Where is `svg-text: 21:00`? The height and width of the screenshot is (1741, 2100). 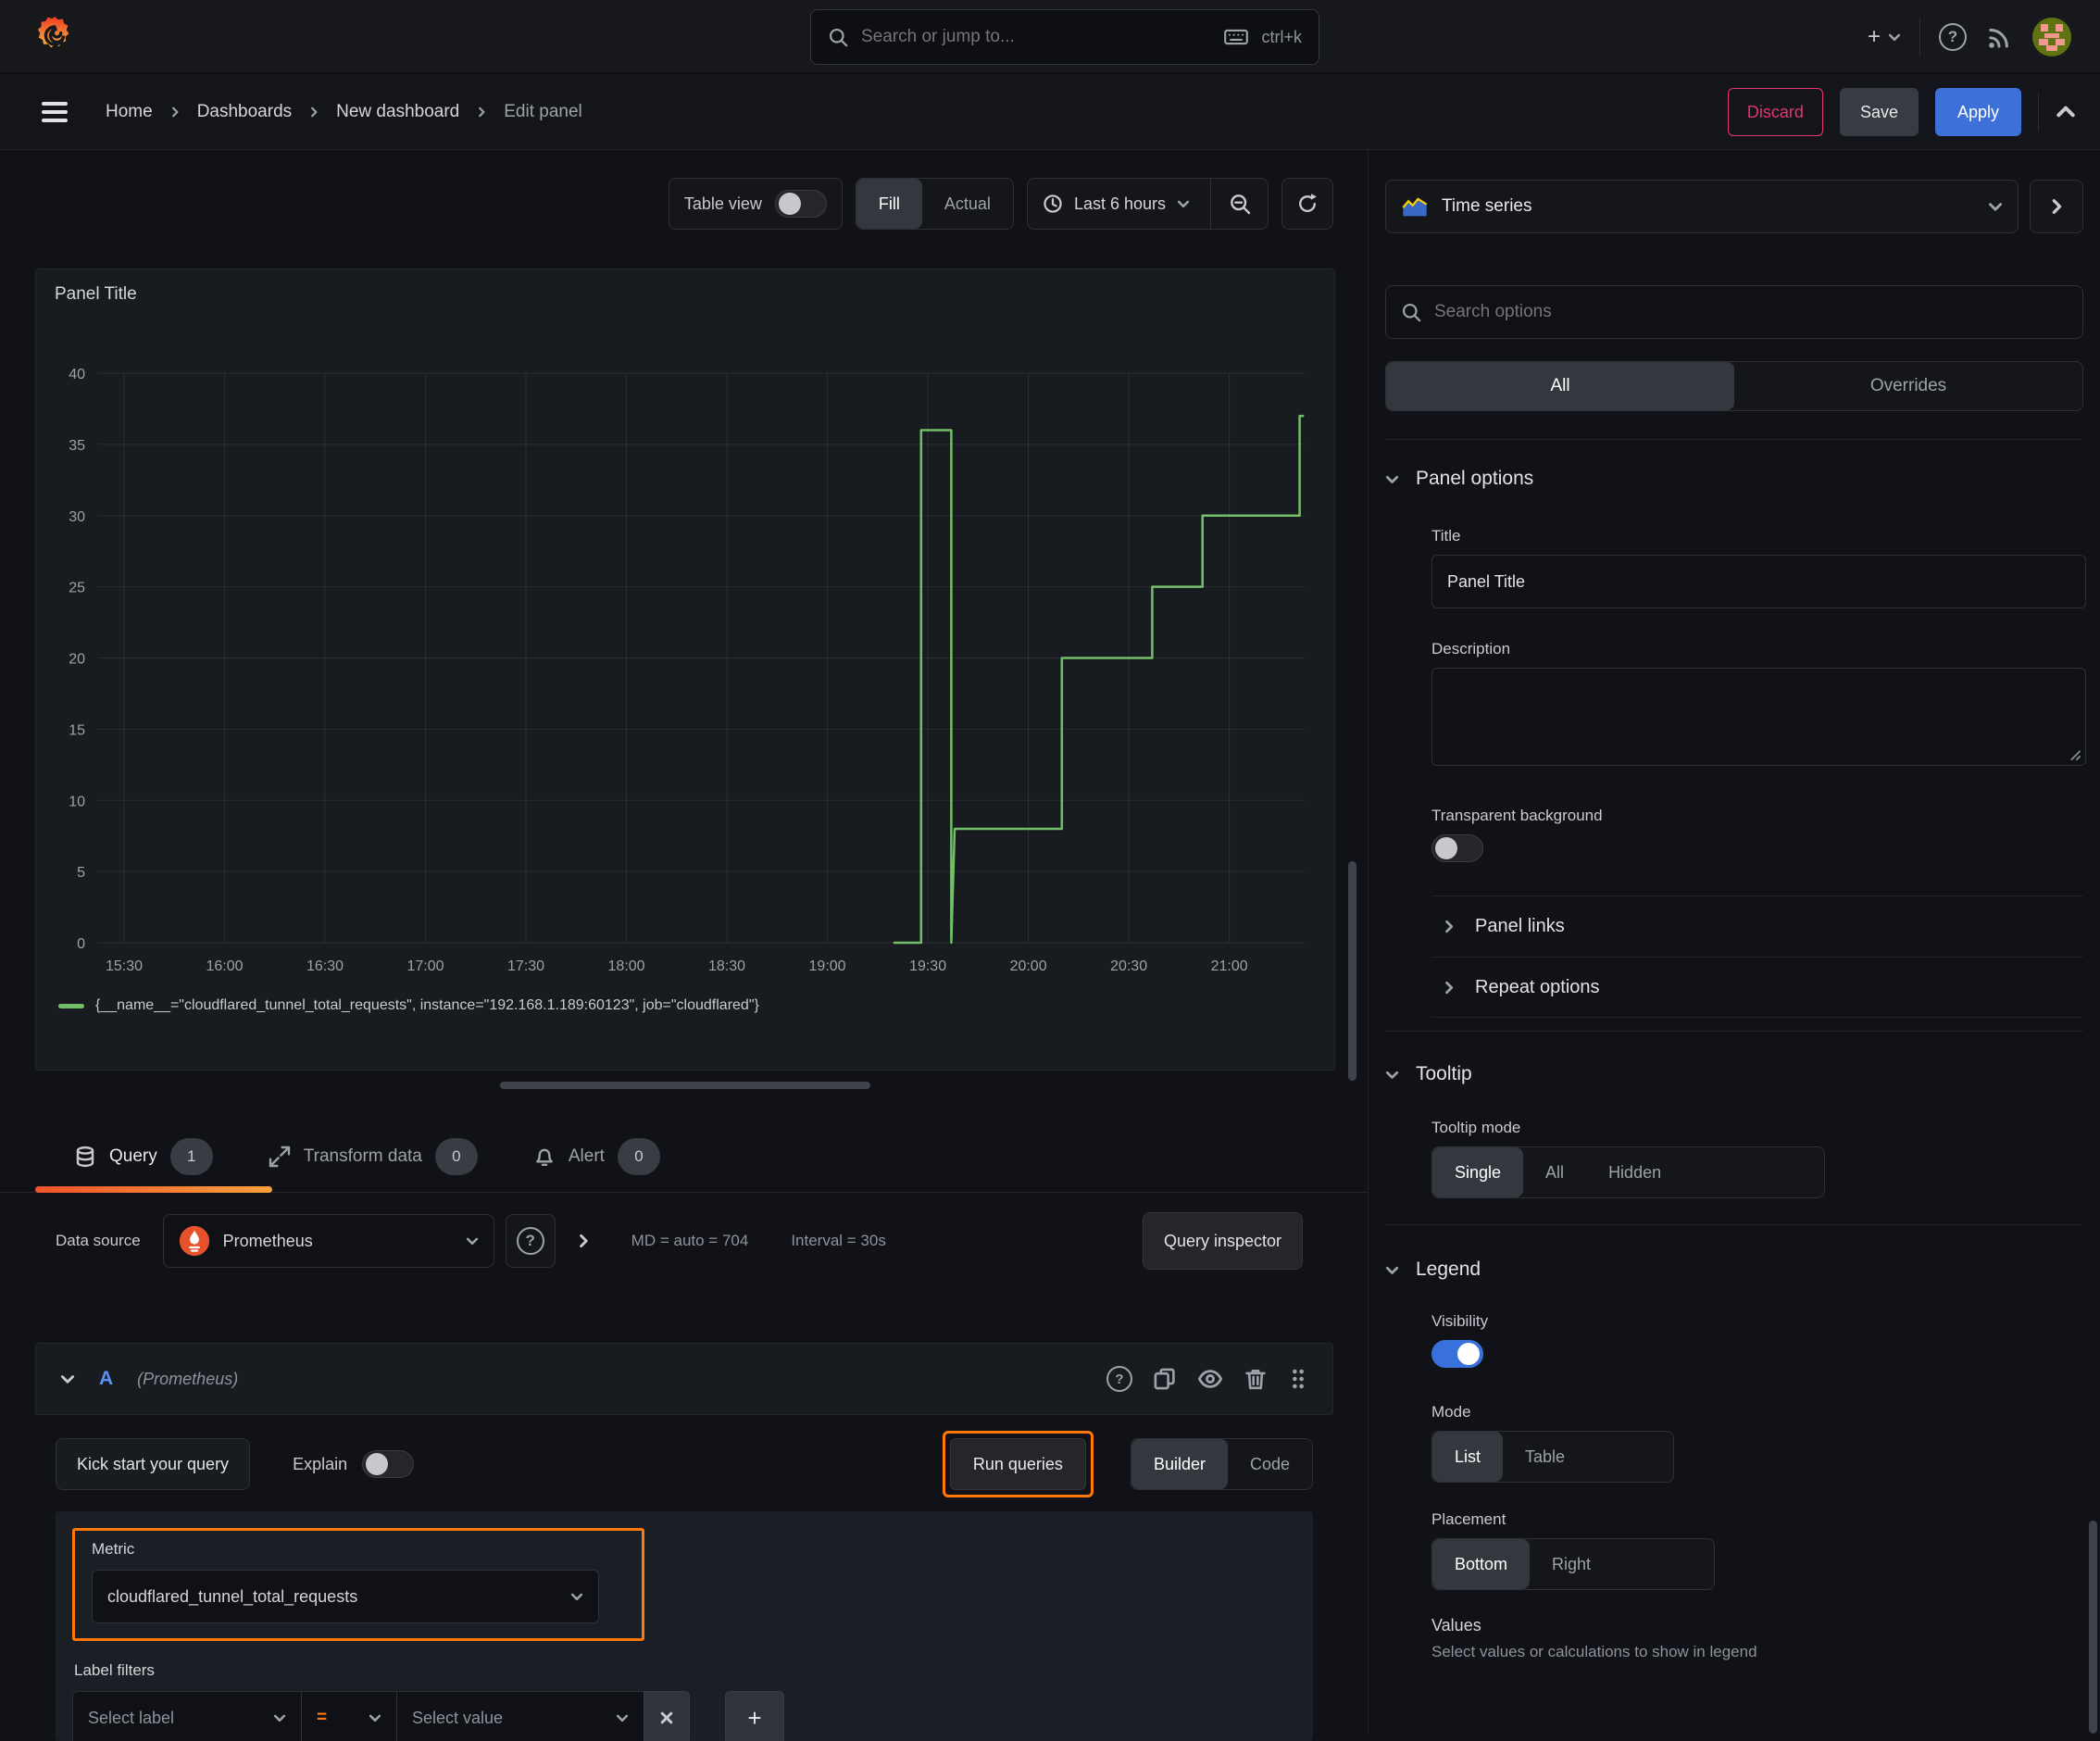 svg-text: 21:00 is located at coordinates (1230, 966).